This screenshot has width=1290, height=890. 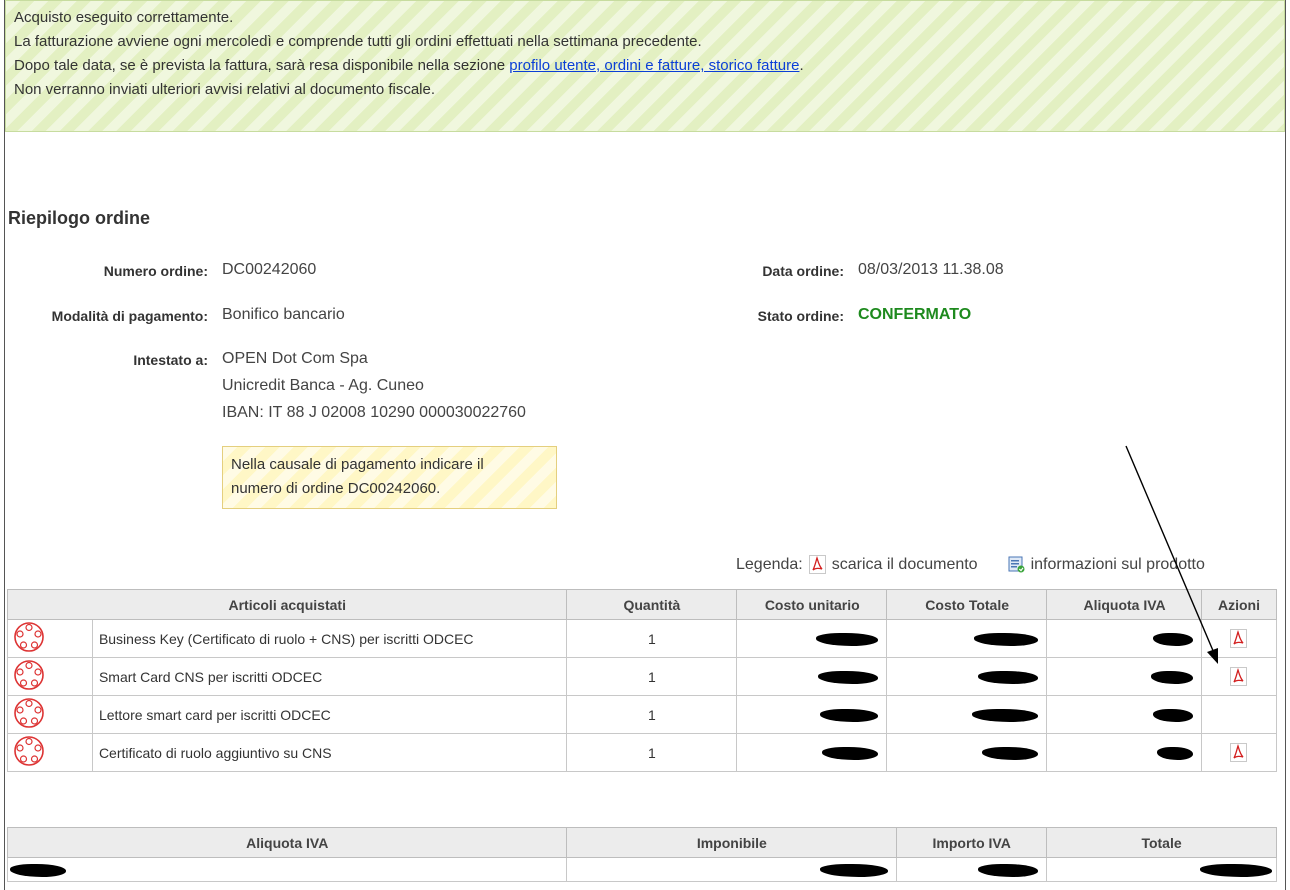 I want to click on payment-method-value: Bonifico bancario, so click(x=283, y=314).